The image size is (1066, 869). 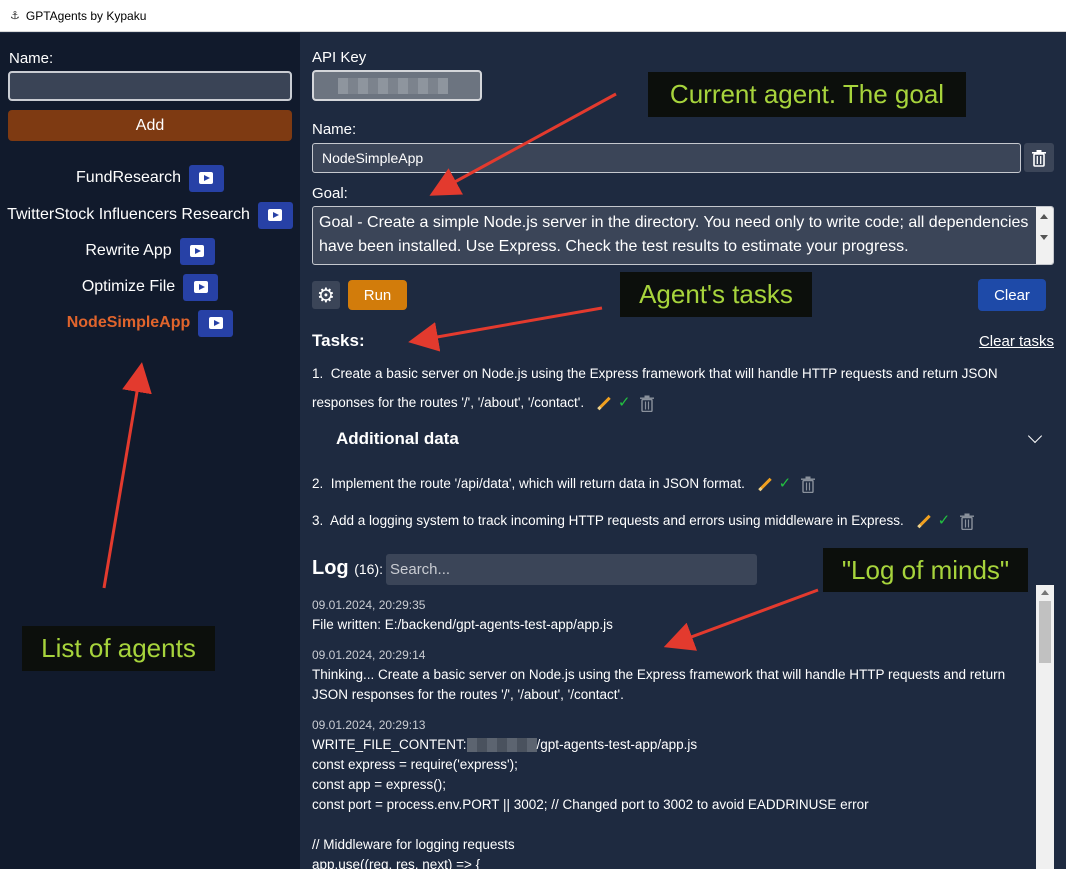 What do you see at coordinates (318, 483) in the screenshot?
I see `task-number: 2.` at bounding box center [318, 483].